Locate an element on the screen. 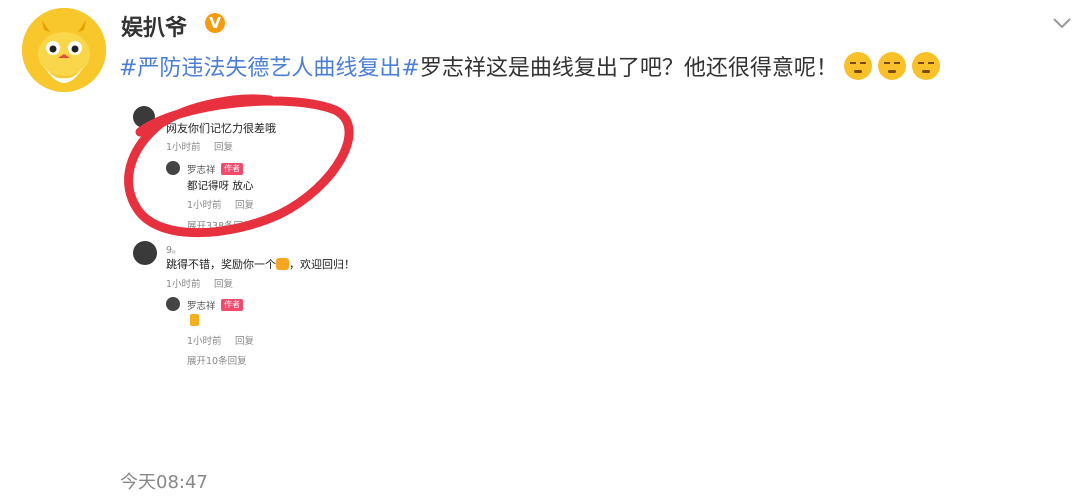 The image size is (1080, 504). post-text: #严防违法失德艺人曲线复出#罗志祥这是曲线复出了吧？他还很得意呢！ is located at coordinates (529, 66).